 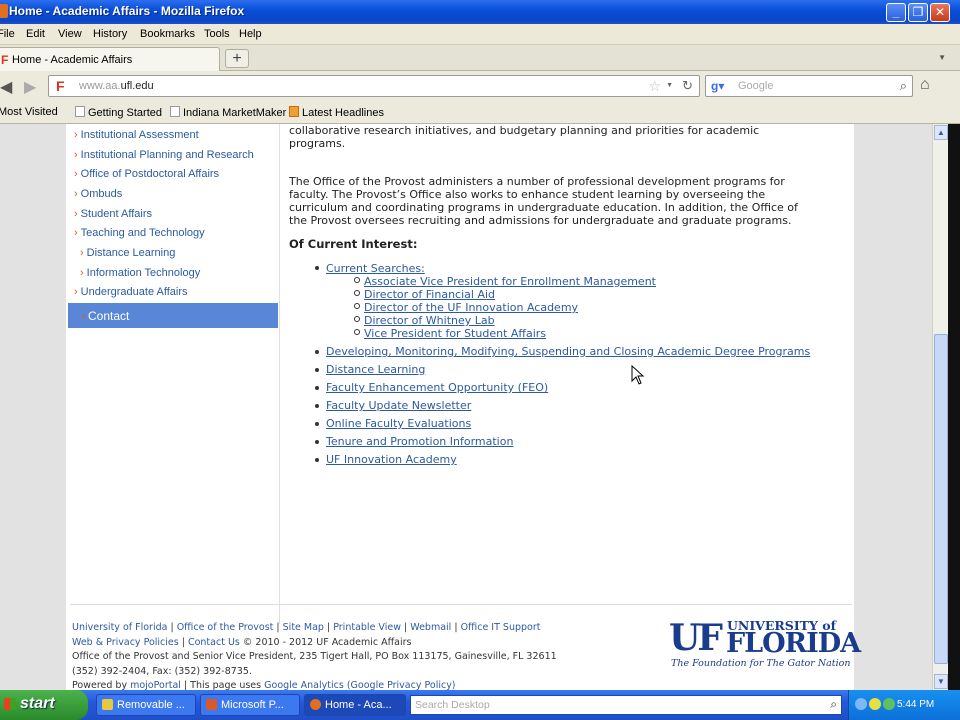 I want to click on scrollbar-thumb, so click(x=941, y=499).